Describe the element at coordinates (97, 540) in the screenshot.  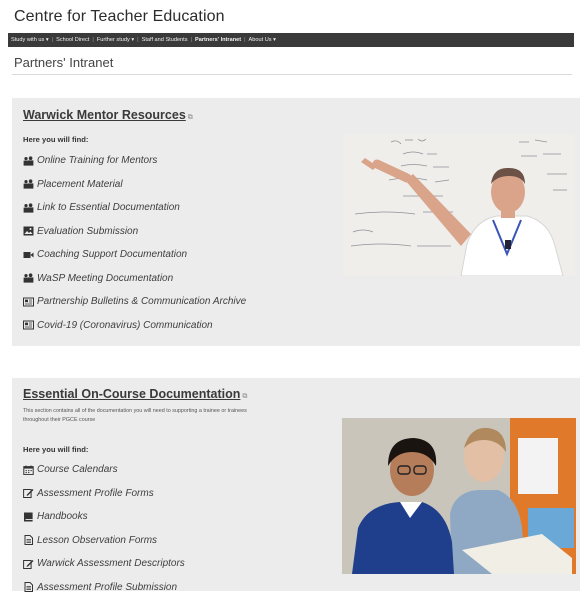
I see `resource-link-label: Lesson Observation Forms` at that location.